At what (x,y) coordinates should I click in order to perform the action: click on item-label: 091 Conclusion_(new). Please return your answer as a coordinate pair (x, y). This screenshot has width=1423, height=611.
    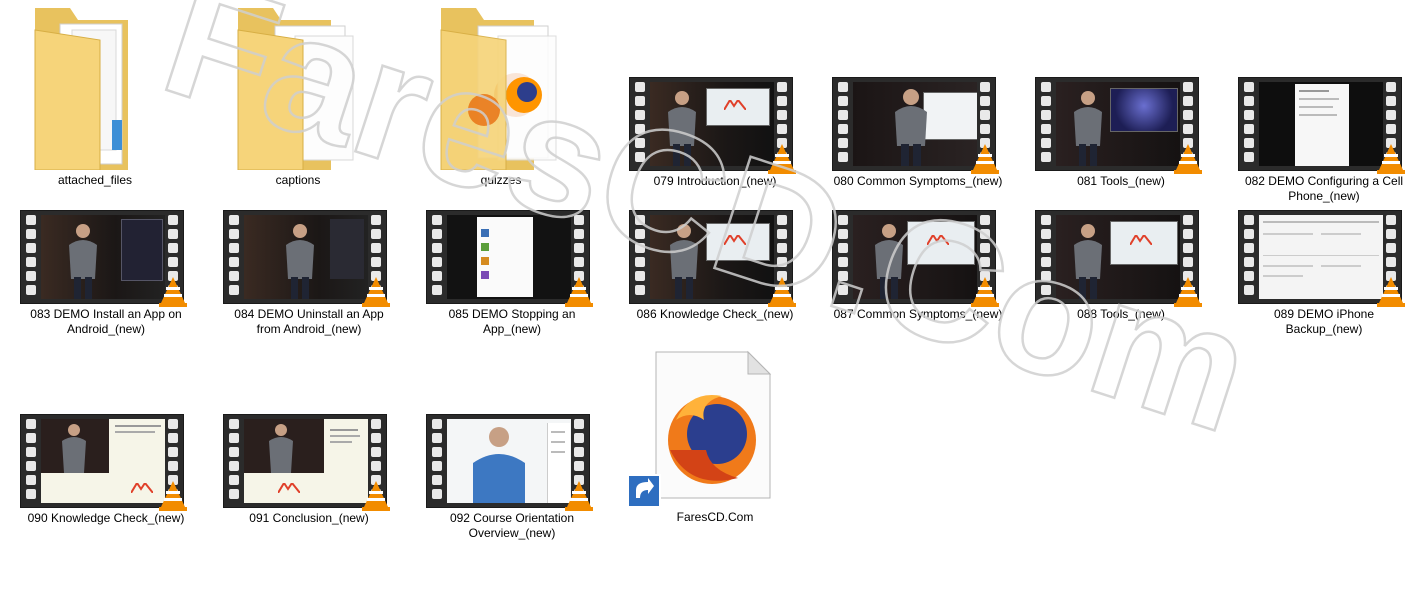
    Looking at the image, I should click on (309, 518).